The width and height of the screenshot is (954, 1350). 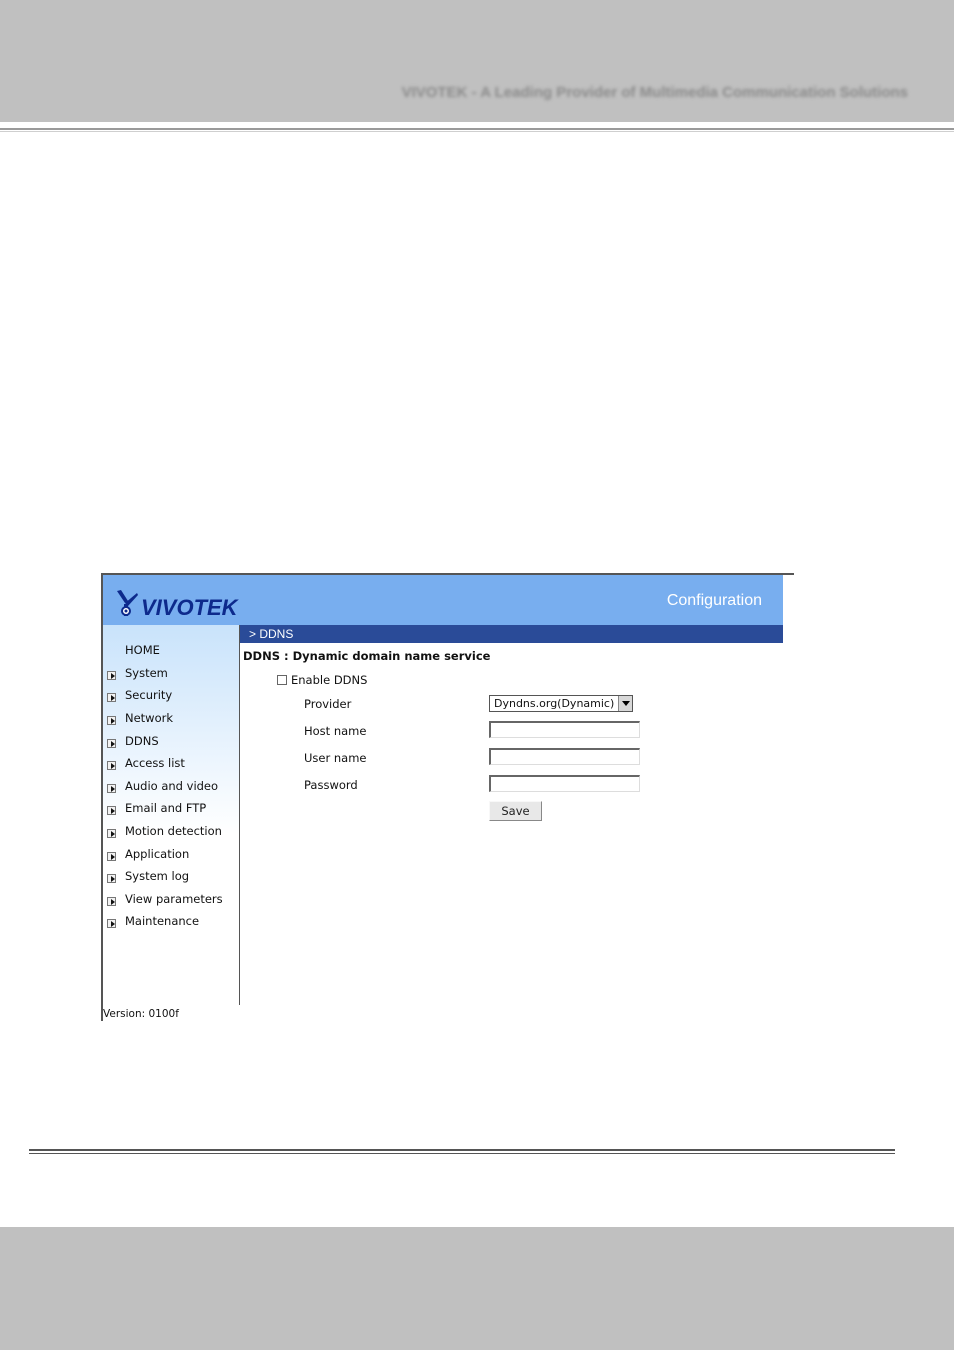 What do you see at coordinates (443, 600) in the screenshot?
I see `config-header: VIVOTEK Configuration` at bounding box center [443, 600].